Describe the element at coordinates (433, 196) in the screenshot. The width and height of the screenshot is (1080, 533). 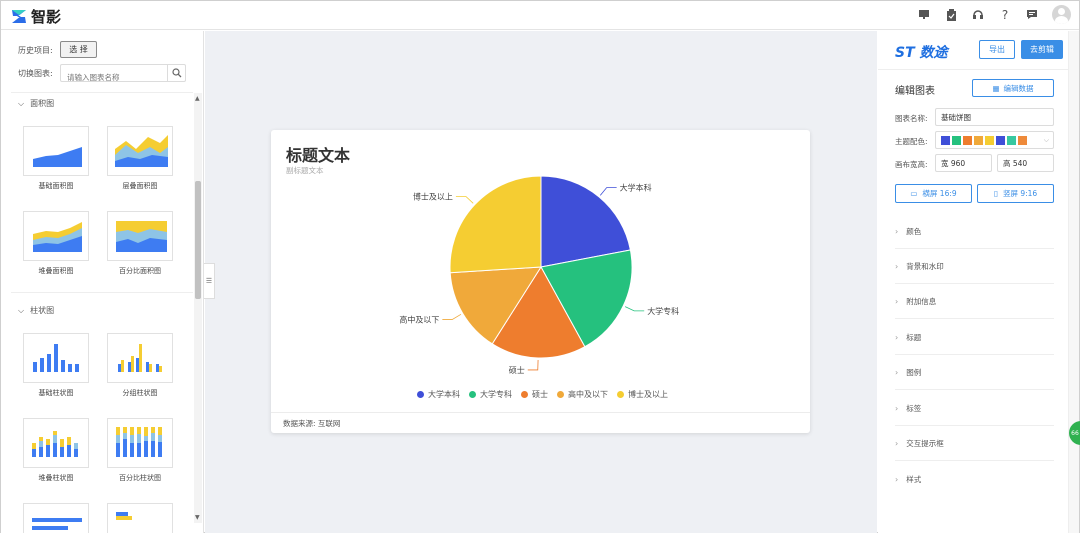
I see `slice-label: 博士及以上` at that location.